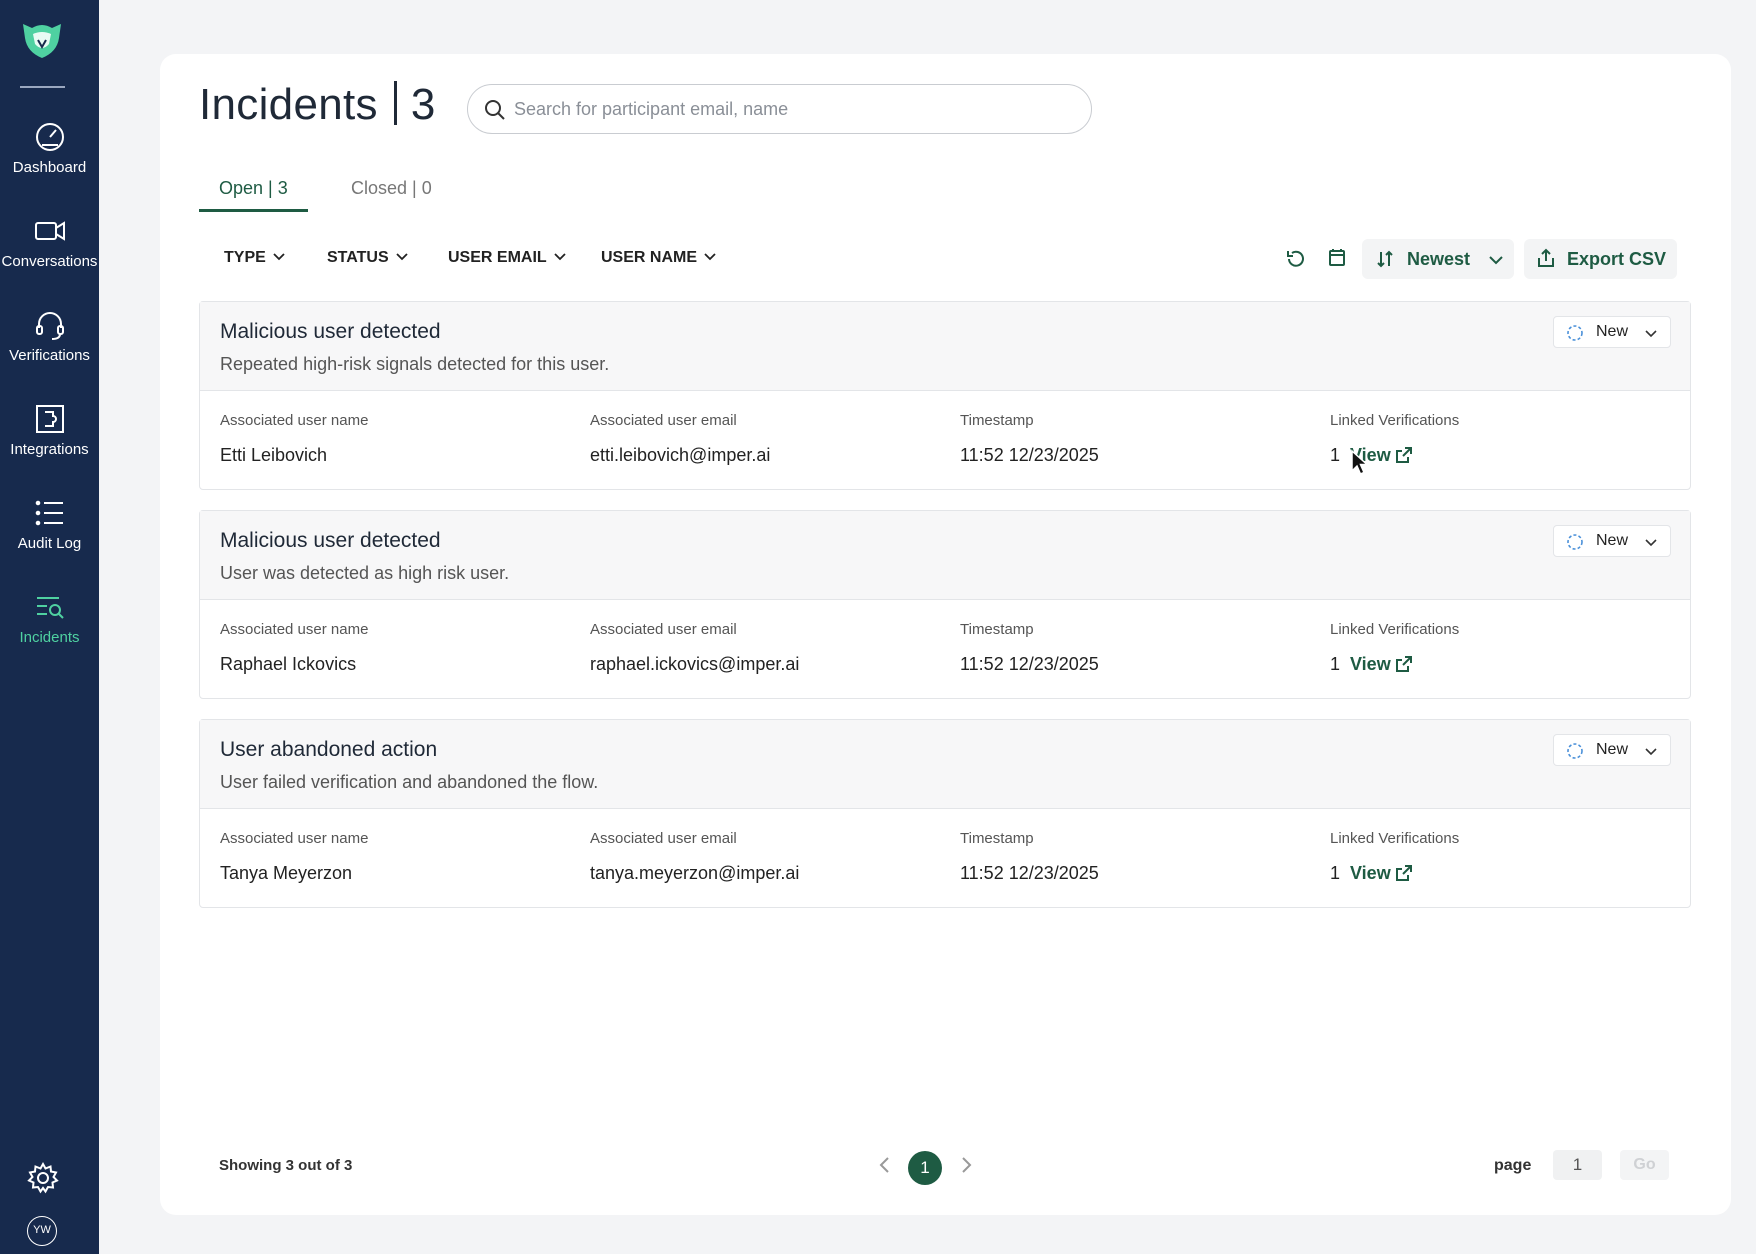  I want to click on export-label: Export CSV, so click(1617, 259).